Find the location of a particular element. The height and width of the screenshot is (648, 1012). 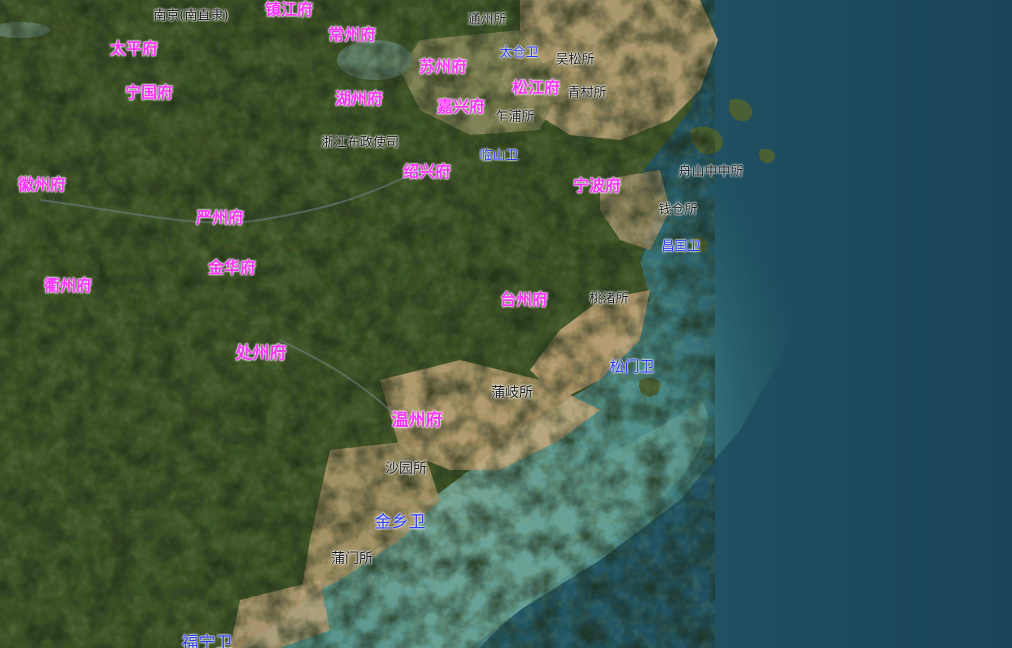

label-changguo: 昌国卫 is located at coordinates (680, 247).